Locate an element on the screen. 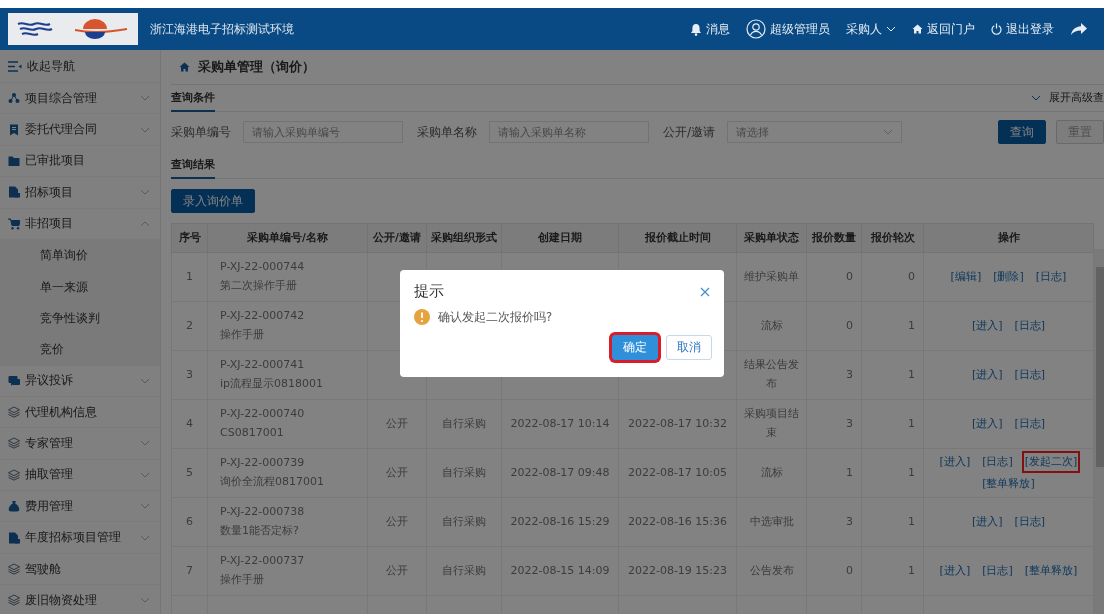  table-cell: 2022-08-16 15:29 is located at coordinates (560, 521).